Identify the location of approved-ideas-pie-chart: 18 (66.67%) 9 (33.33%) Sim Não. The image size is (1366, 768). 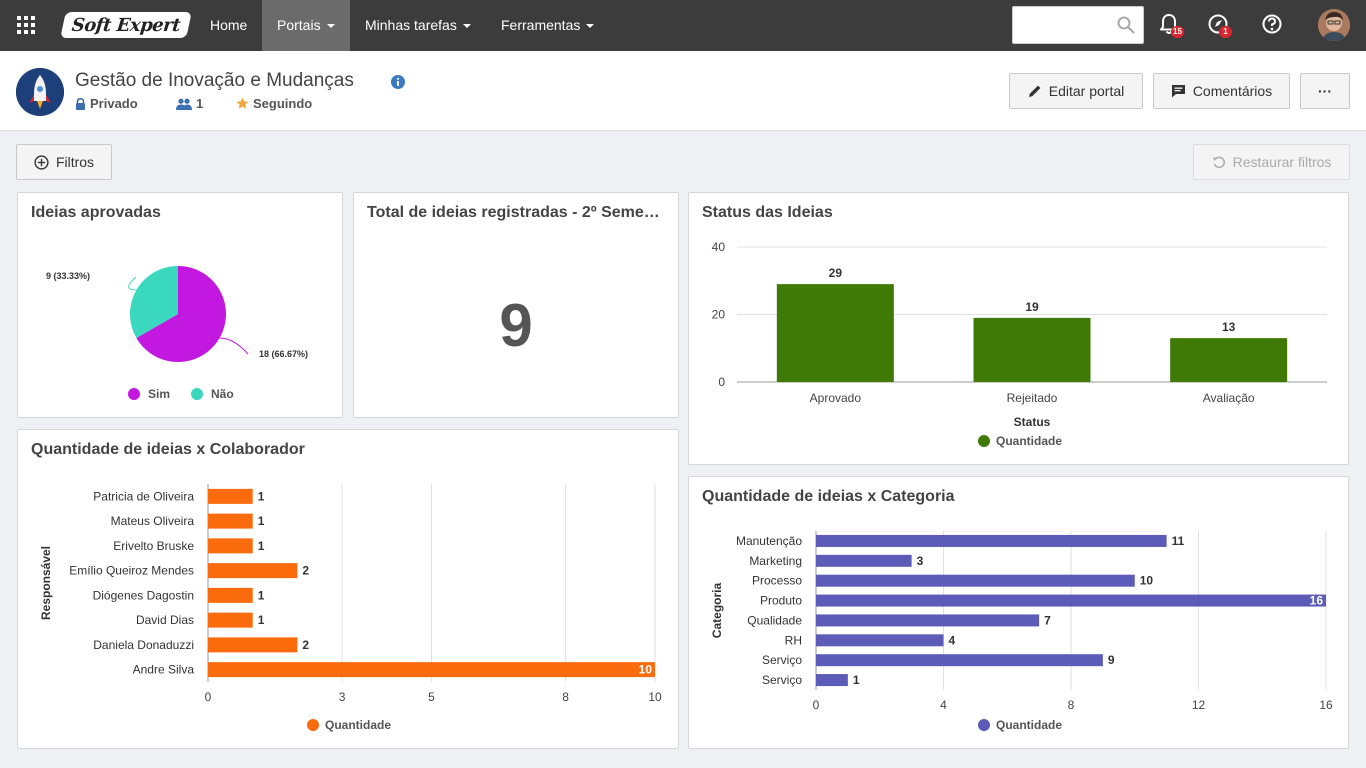
(177, 333).